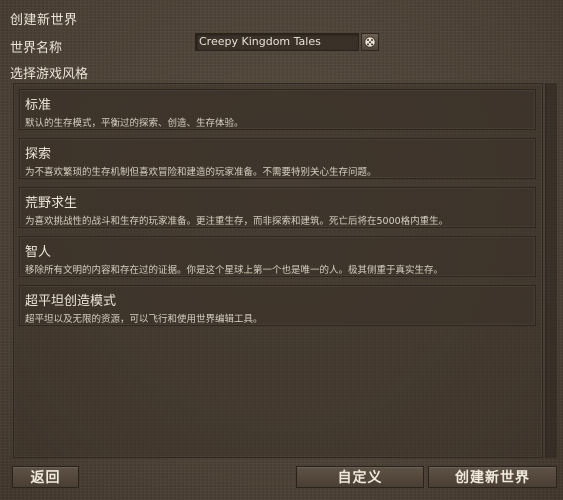  I want to click on style-option-title: 智人, so click(38, 252).